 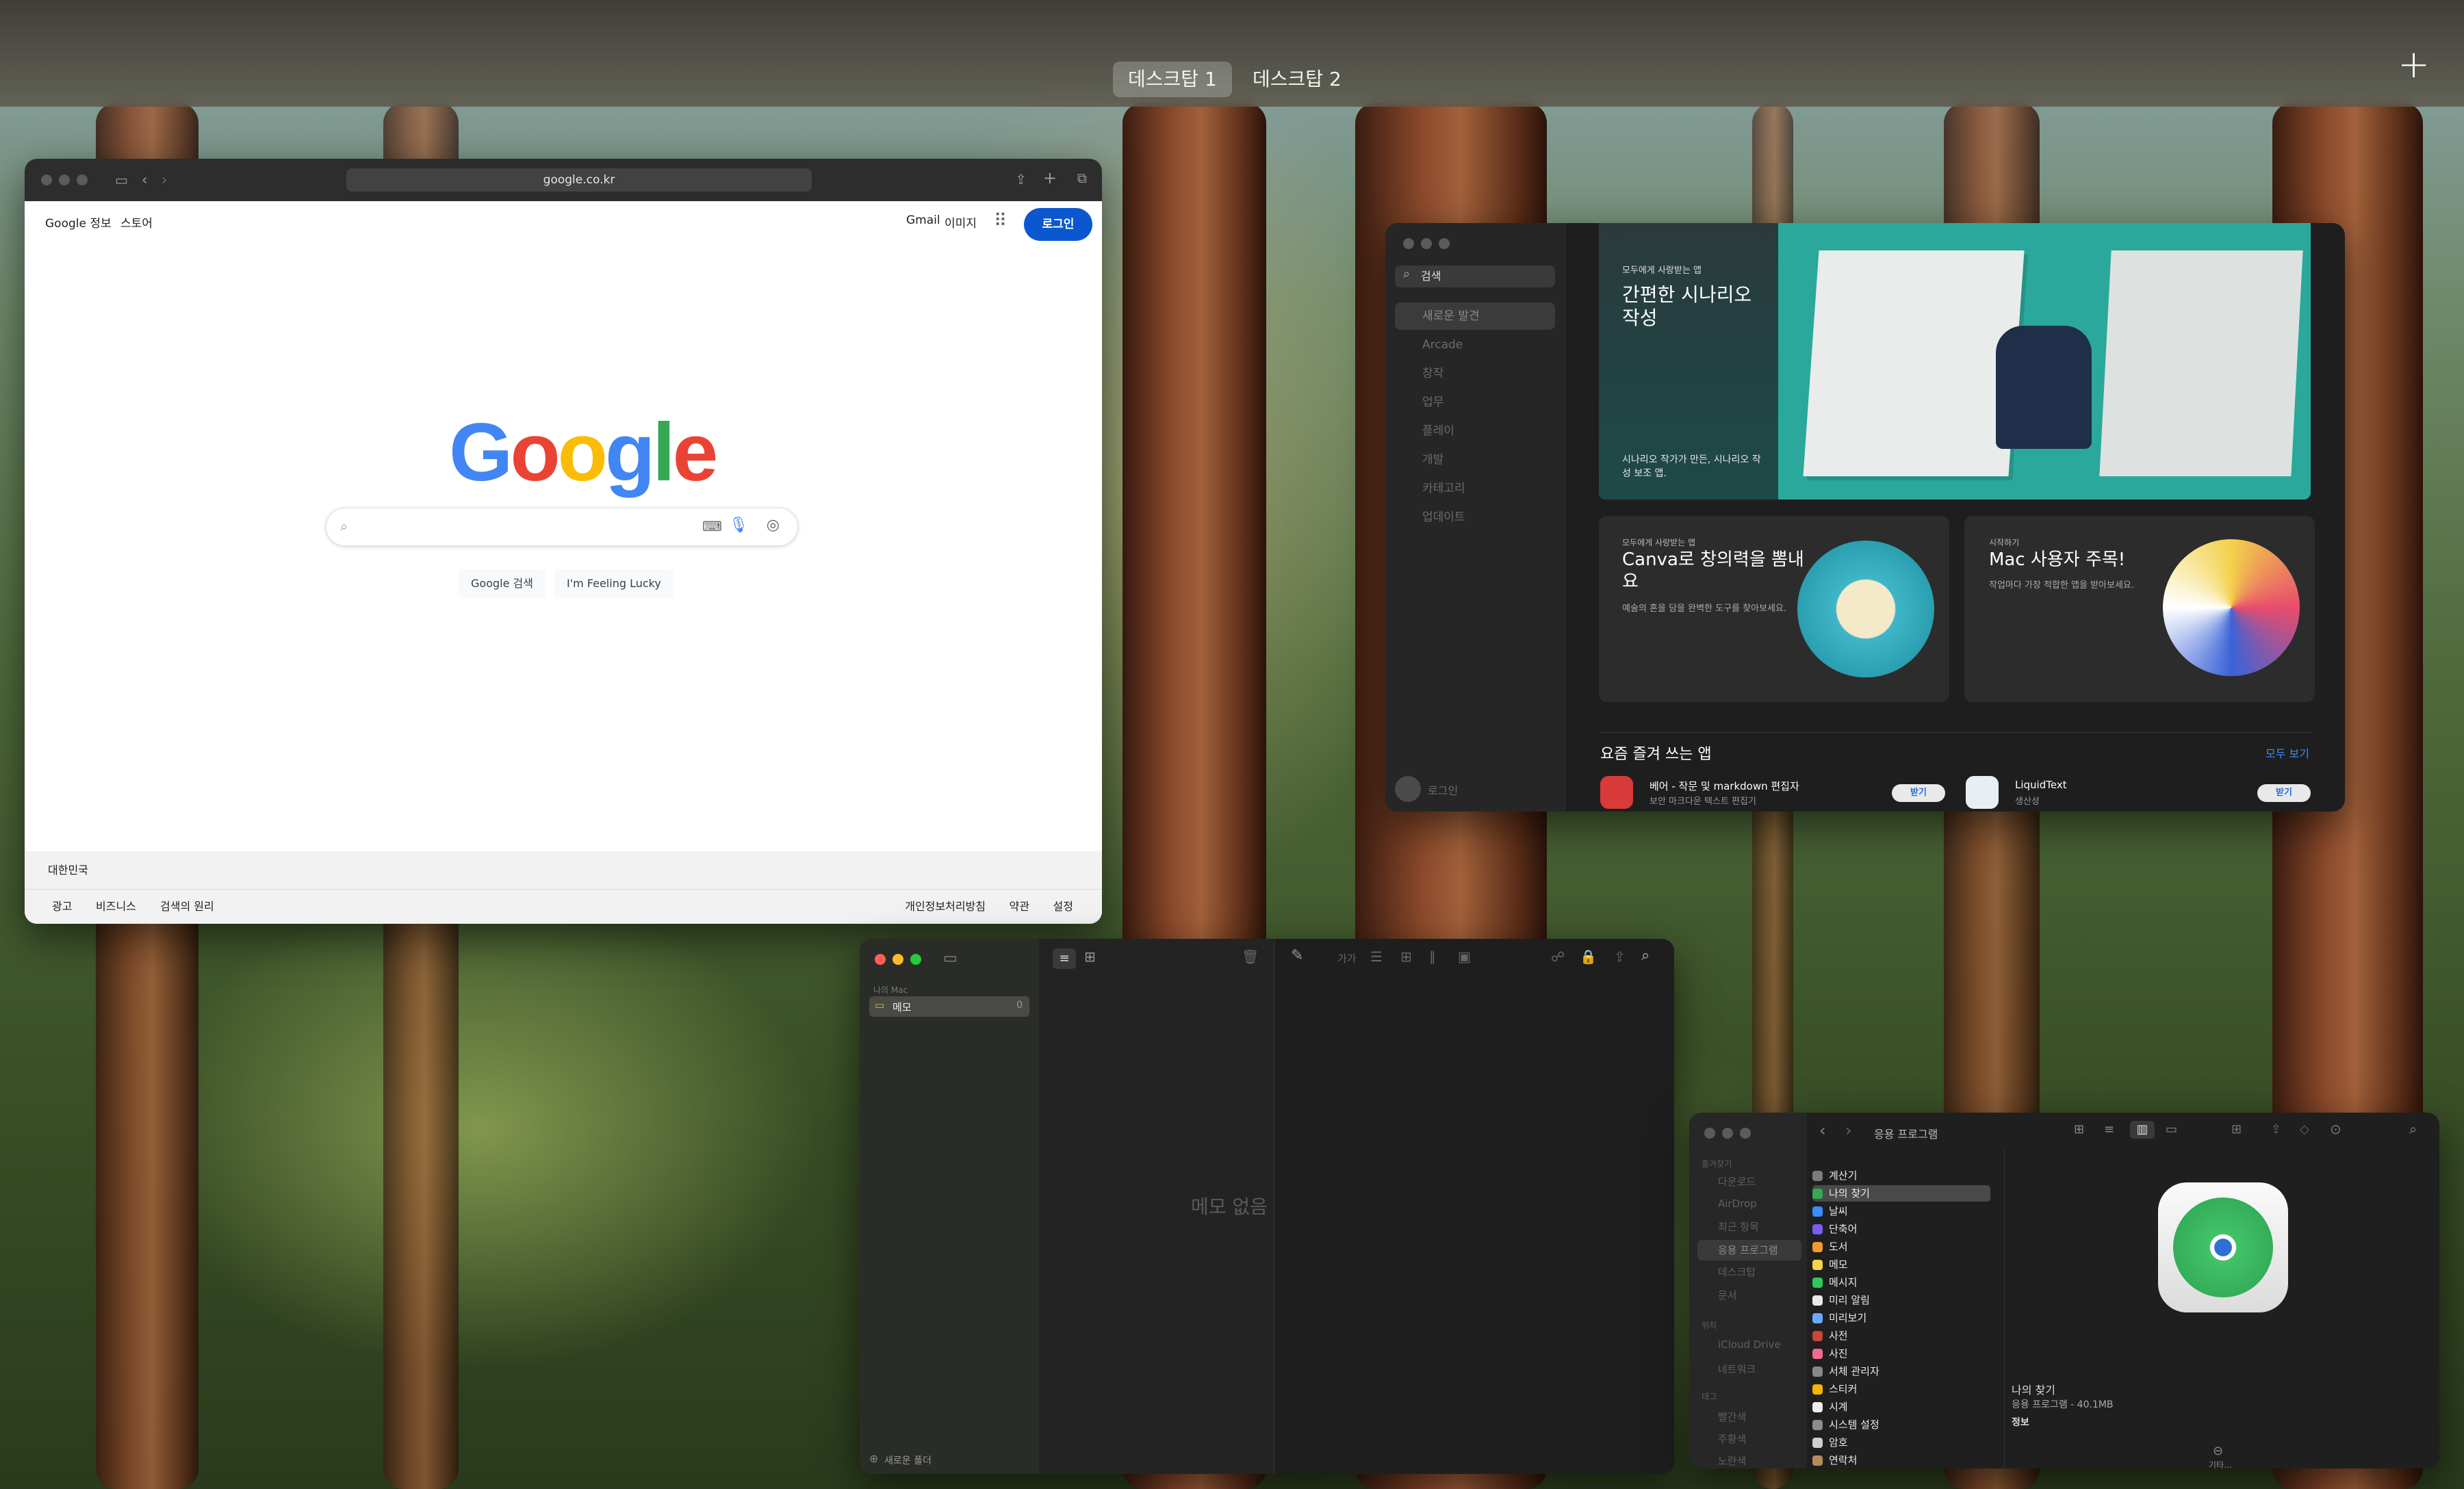 What do you see at coordinates (2335, 1129) in the screenshot?
I see `more-actions-icon: ⊙` at bounding box center [2335, 1129].